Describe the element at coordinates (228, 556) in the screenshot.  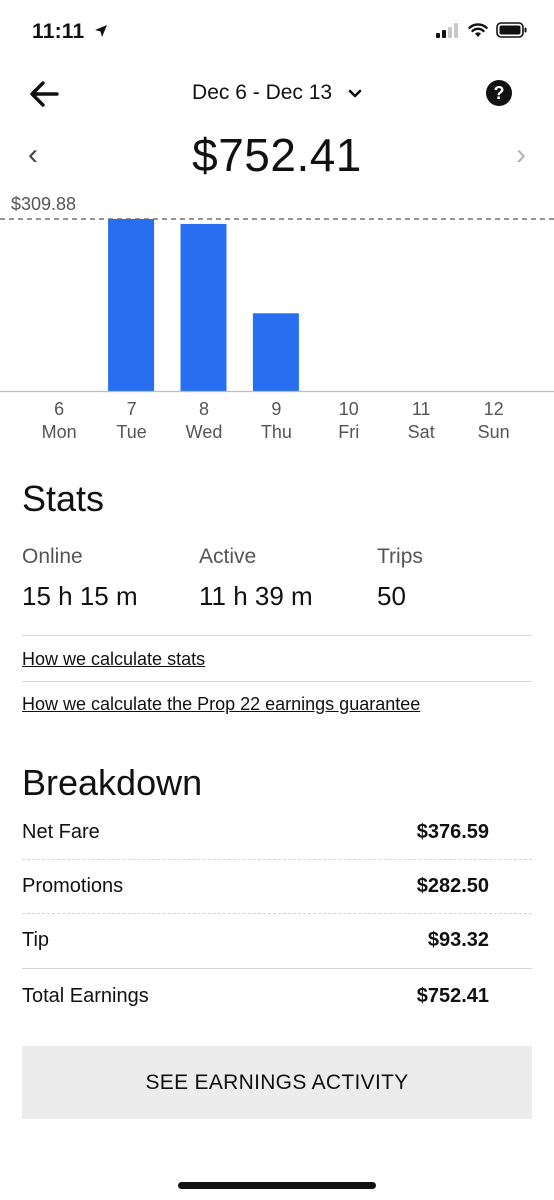
I see `active-label: Active` at that location.